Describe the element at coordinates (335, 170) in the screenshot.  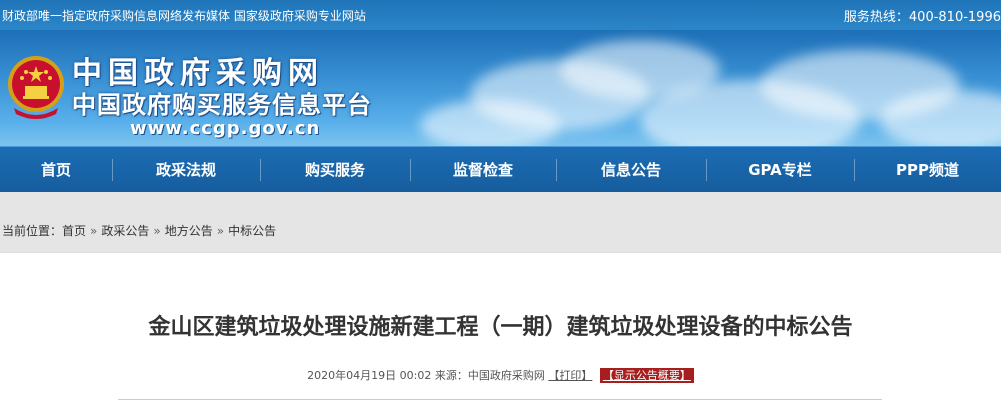
I see `nav-item-purchase-services: 购买服务` at that location.